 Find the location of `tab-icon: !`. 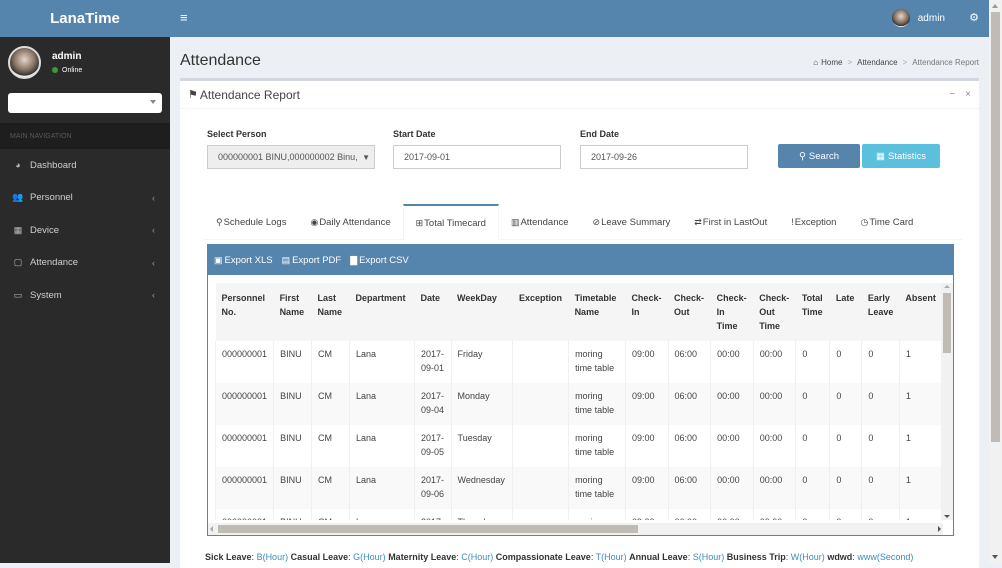

tab-icon: ! is located at coordinates (792, 222).